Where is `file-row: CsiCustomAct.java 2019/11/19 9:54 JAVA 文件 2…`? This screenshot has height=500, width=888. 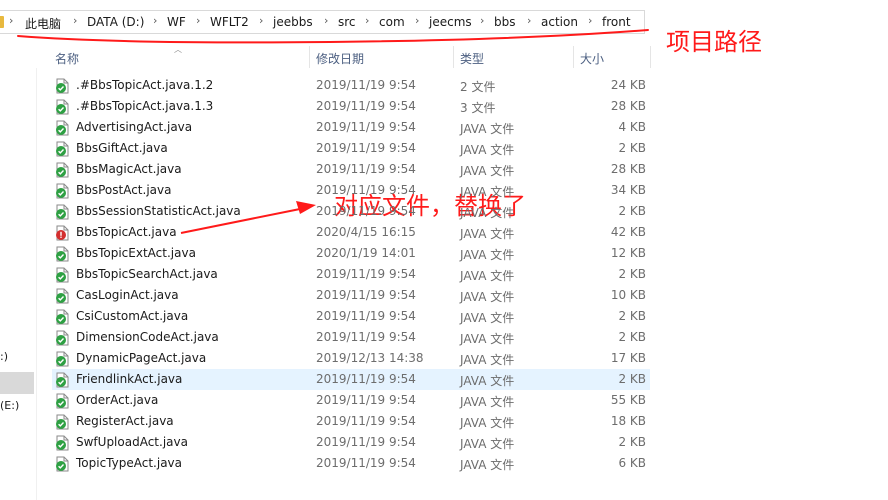 file-row: CsiCustomAct.java 2019/11/19 9:54 JAVA 文件 2… is located at coordinates (351, 316).